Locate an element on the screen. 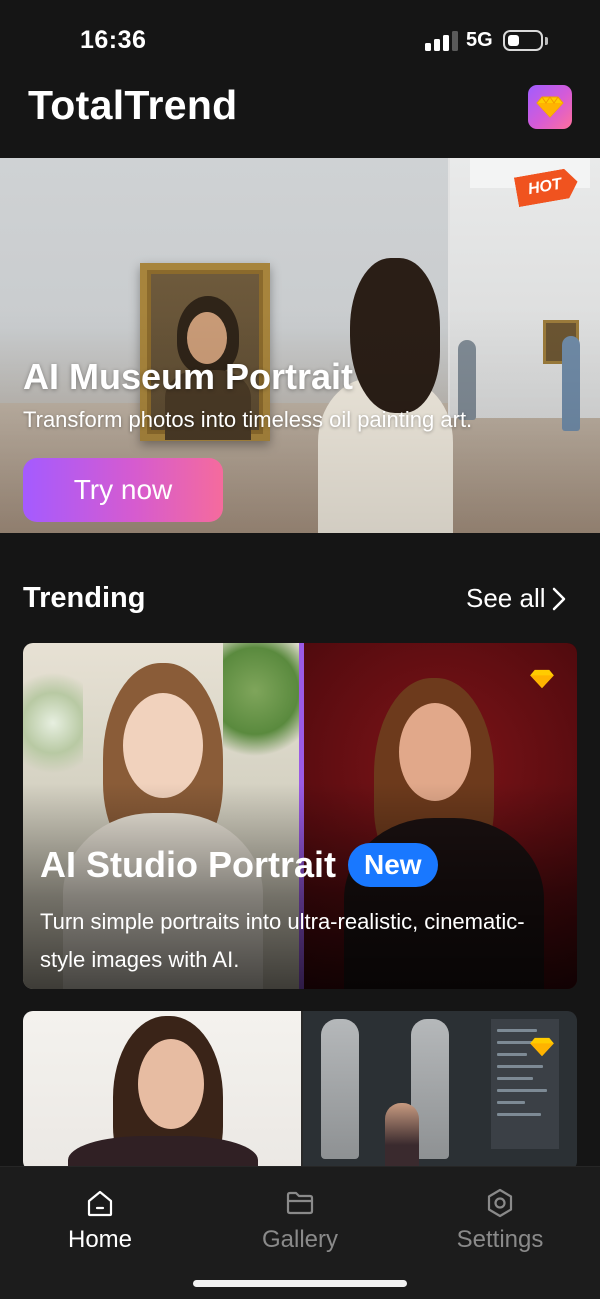 This screenshot has height=1299, width=600. see-all-link: See all is located at coordinates (516, 598).